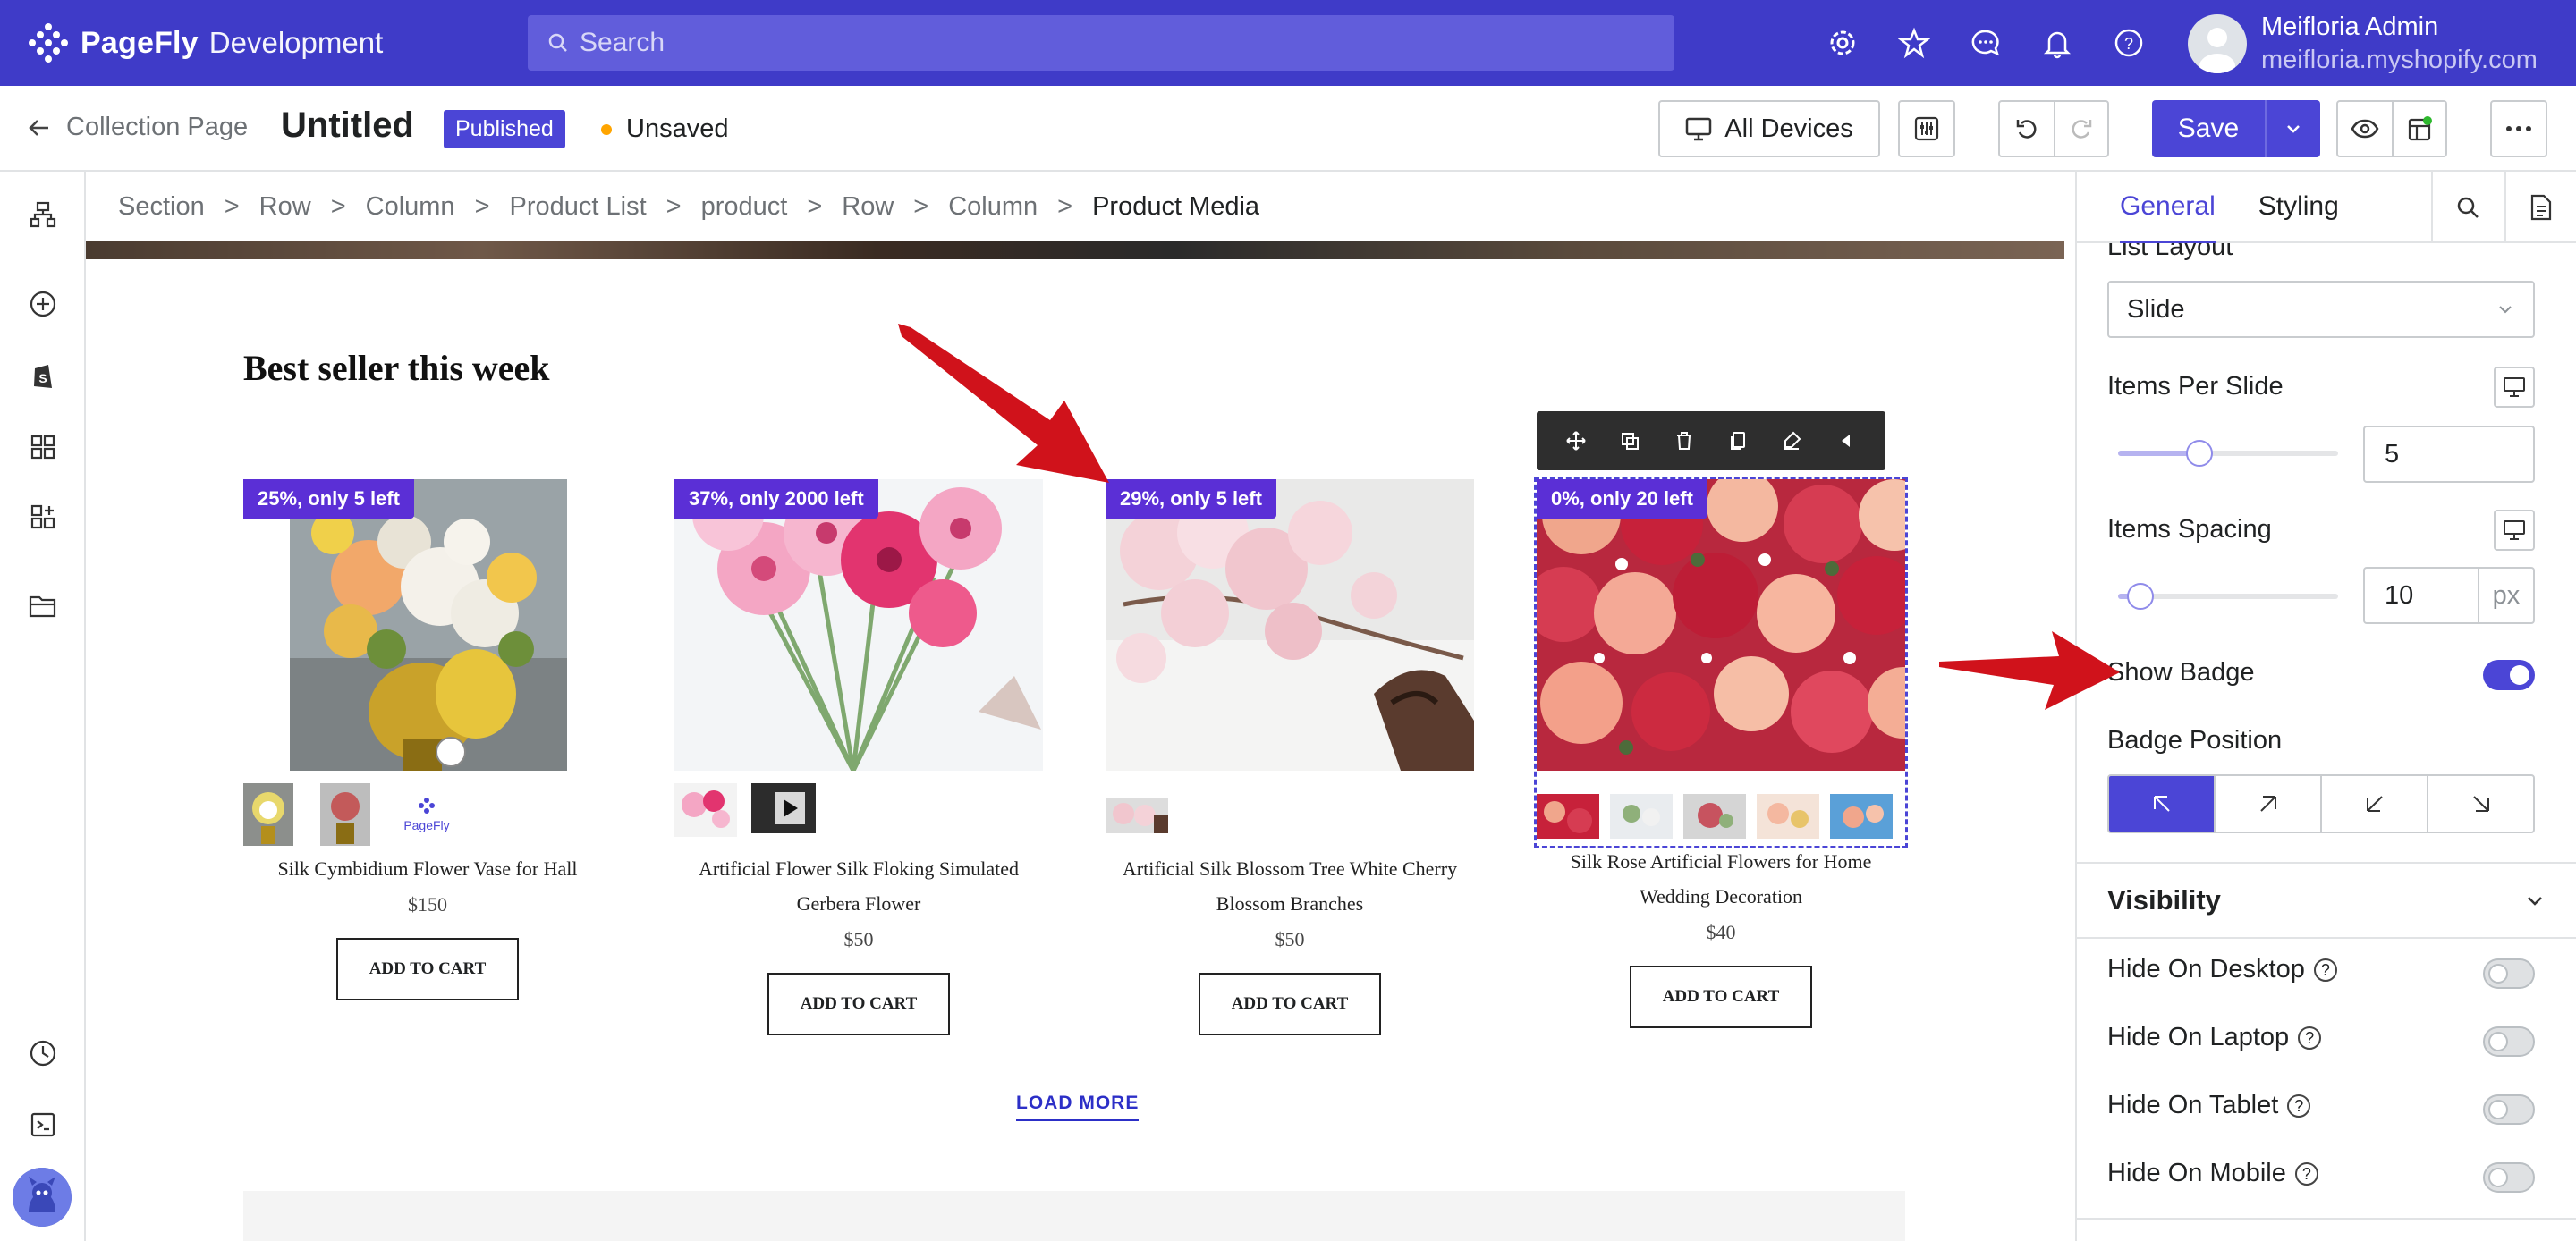  What do you see at coordinates (1101, 43) in the screenshot?
I see `search-input: Search` at bounding box center [1101, 43].